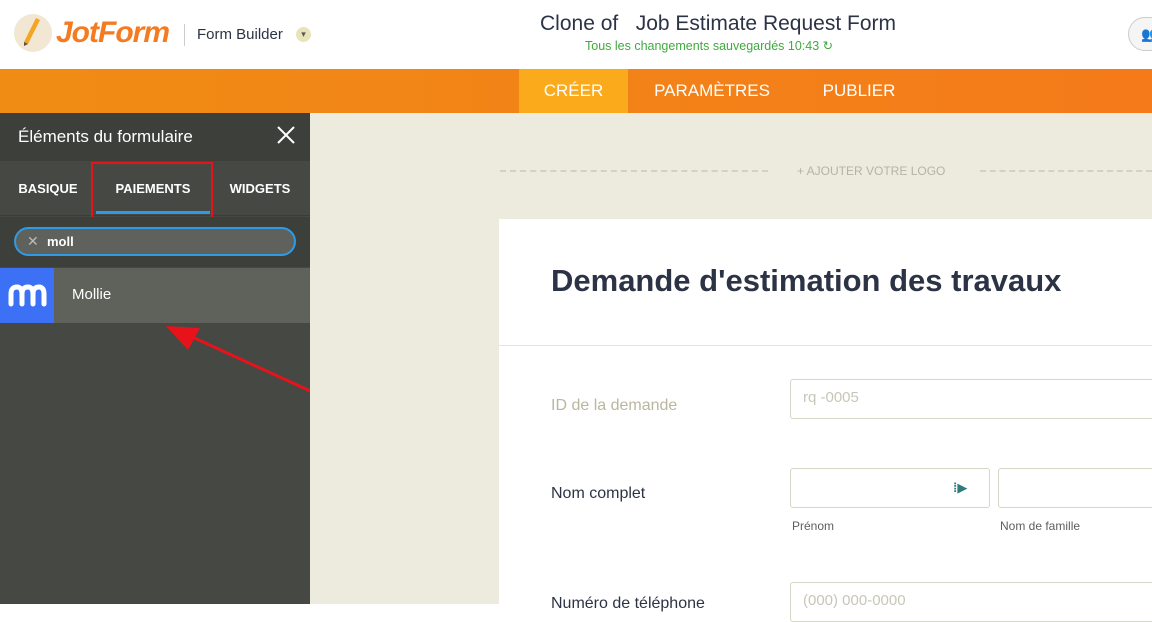 The height and width of the screenshot is (622, 1152). I want to click on chevron-down-icon: ▾, so click(303, 34).